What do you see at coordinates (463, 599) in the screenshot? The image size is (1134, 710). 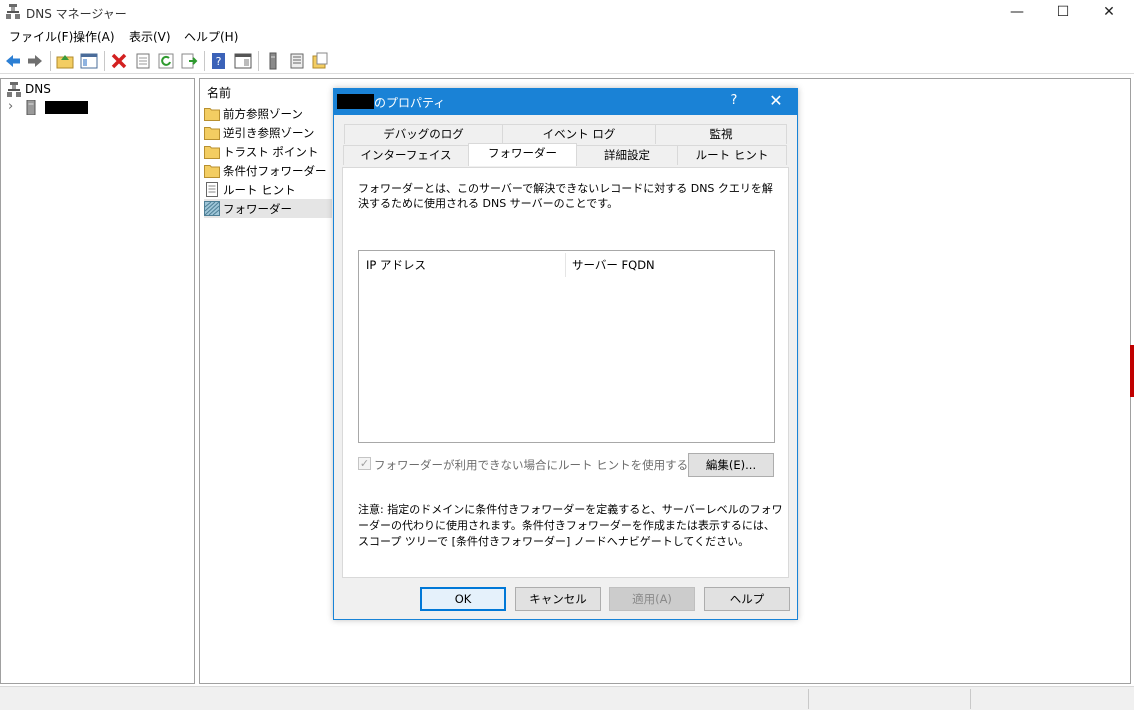 I see `ok-button: OK` at bounding box center [463, 599].